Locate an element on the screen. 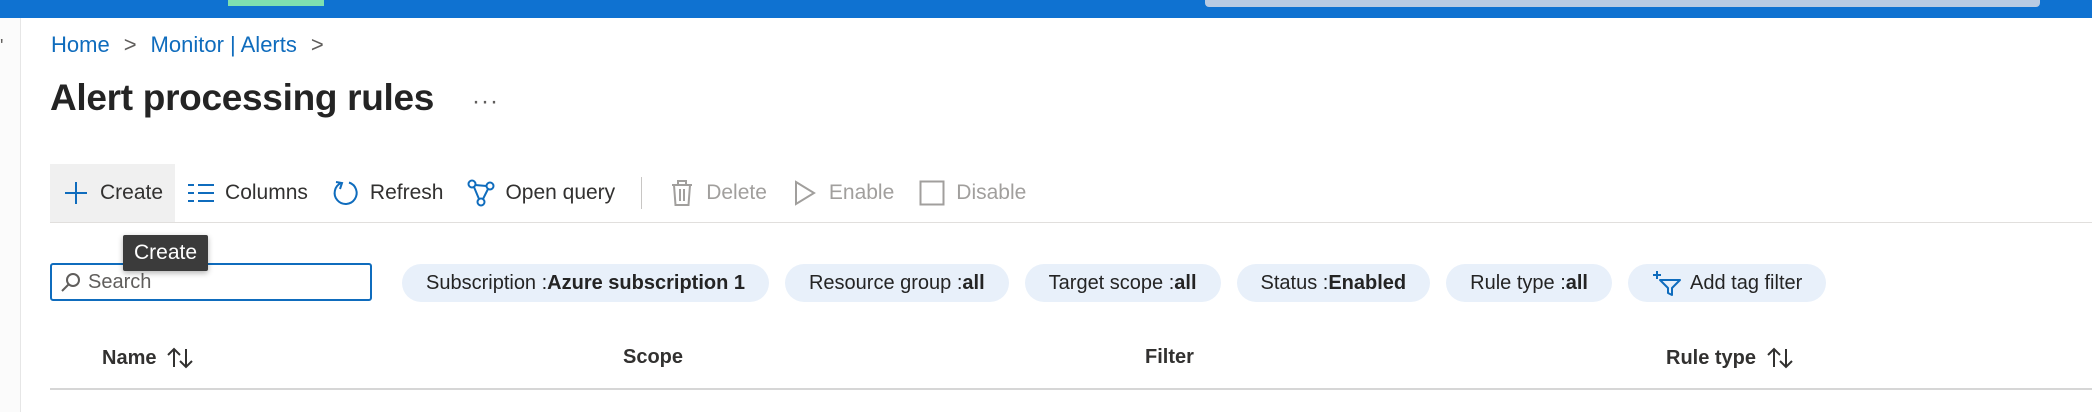 Image resolution: width=2092 pixels, height=412 pixels. delete-label: Delete is located at coordinates (736, 192).